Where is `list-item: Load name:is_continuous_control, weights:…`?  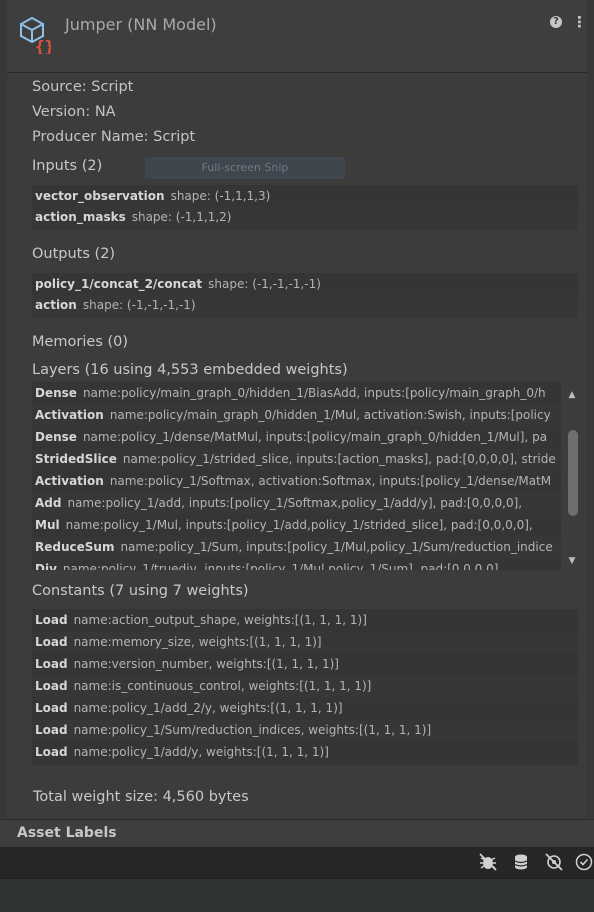 list-item: Load name:is_continuous_control, weights:… is located at coordinates (305, 686).